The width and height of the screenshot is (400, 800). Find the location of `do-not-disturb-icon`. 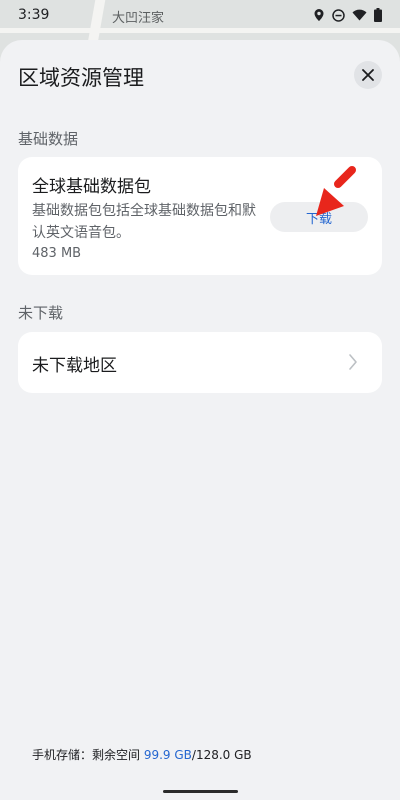

do-not-disturb-icon is located at coordinates (338, 15).